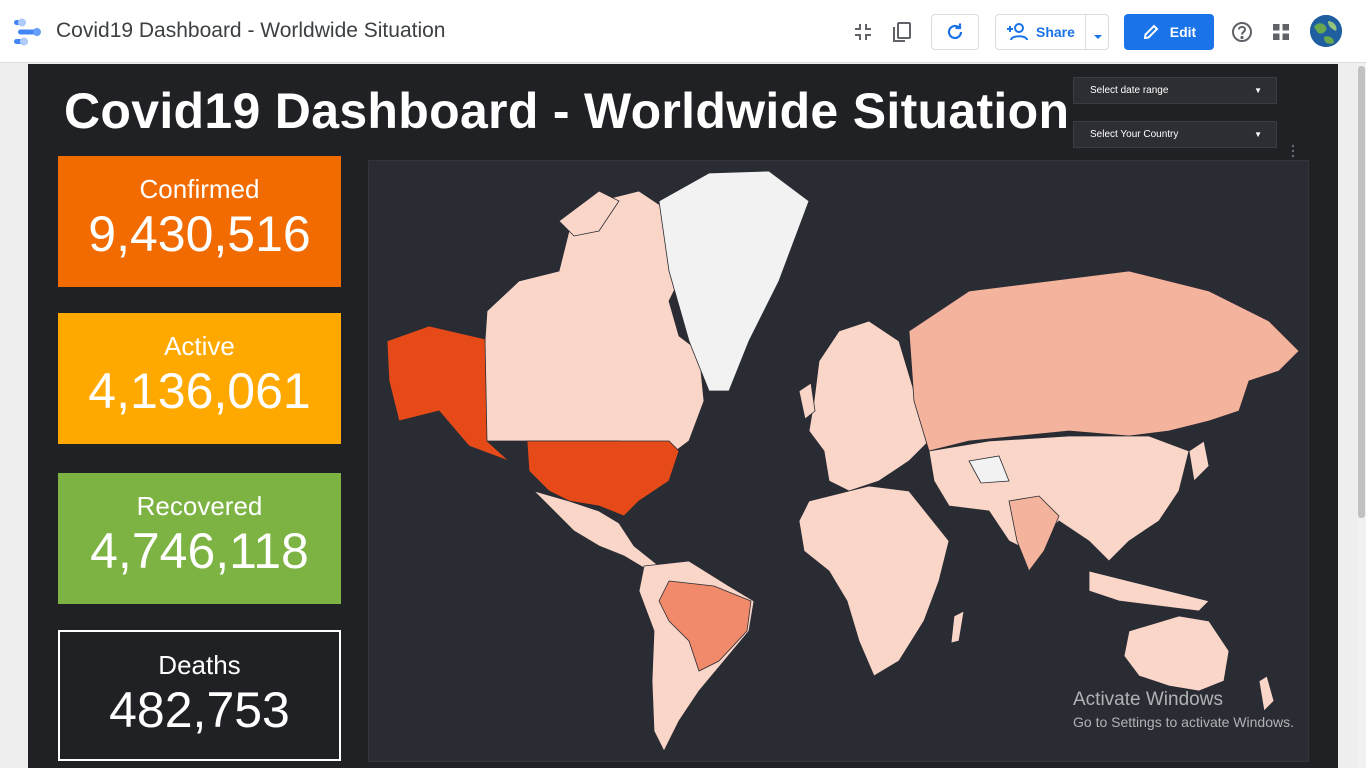 The width and height of the screenshot is (1366, 768). Describe the element at coordinates (199, 346) in the screenshot. I see `kpi-active-label: Active` at that location.